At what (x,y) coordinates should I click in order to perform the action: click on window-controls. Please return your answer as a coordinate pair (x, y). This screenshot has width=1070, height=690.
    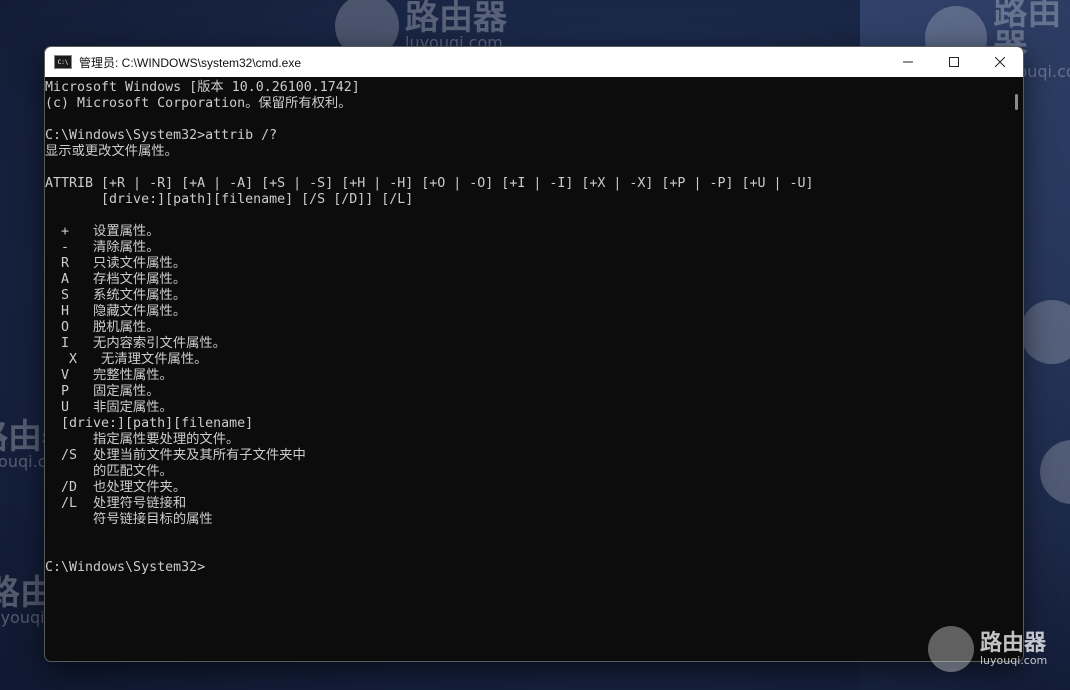
    Looking at the image, I should click on (954, 62).